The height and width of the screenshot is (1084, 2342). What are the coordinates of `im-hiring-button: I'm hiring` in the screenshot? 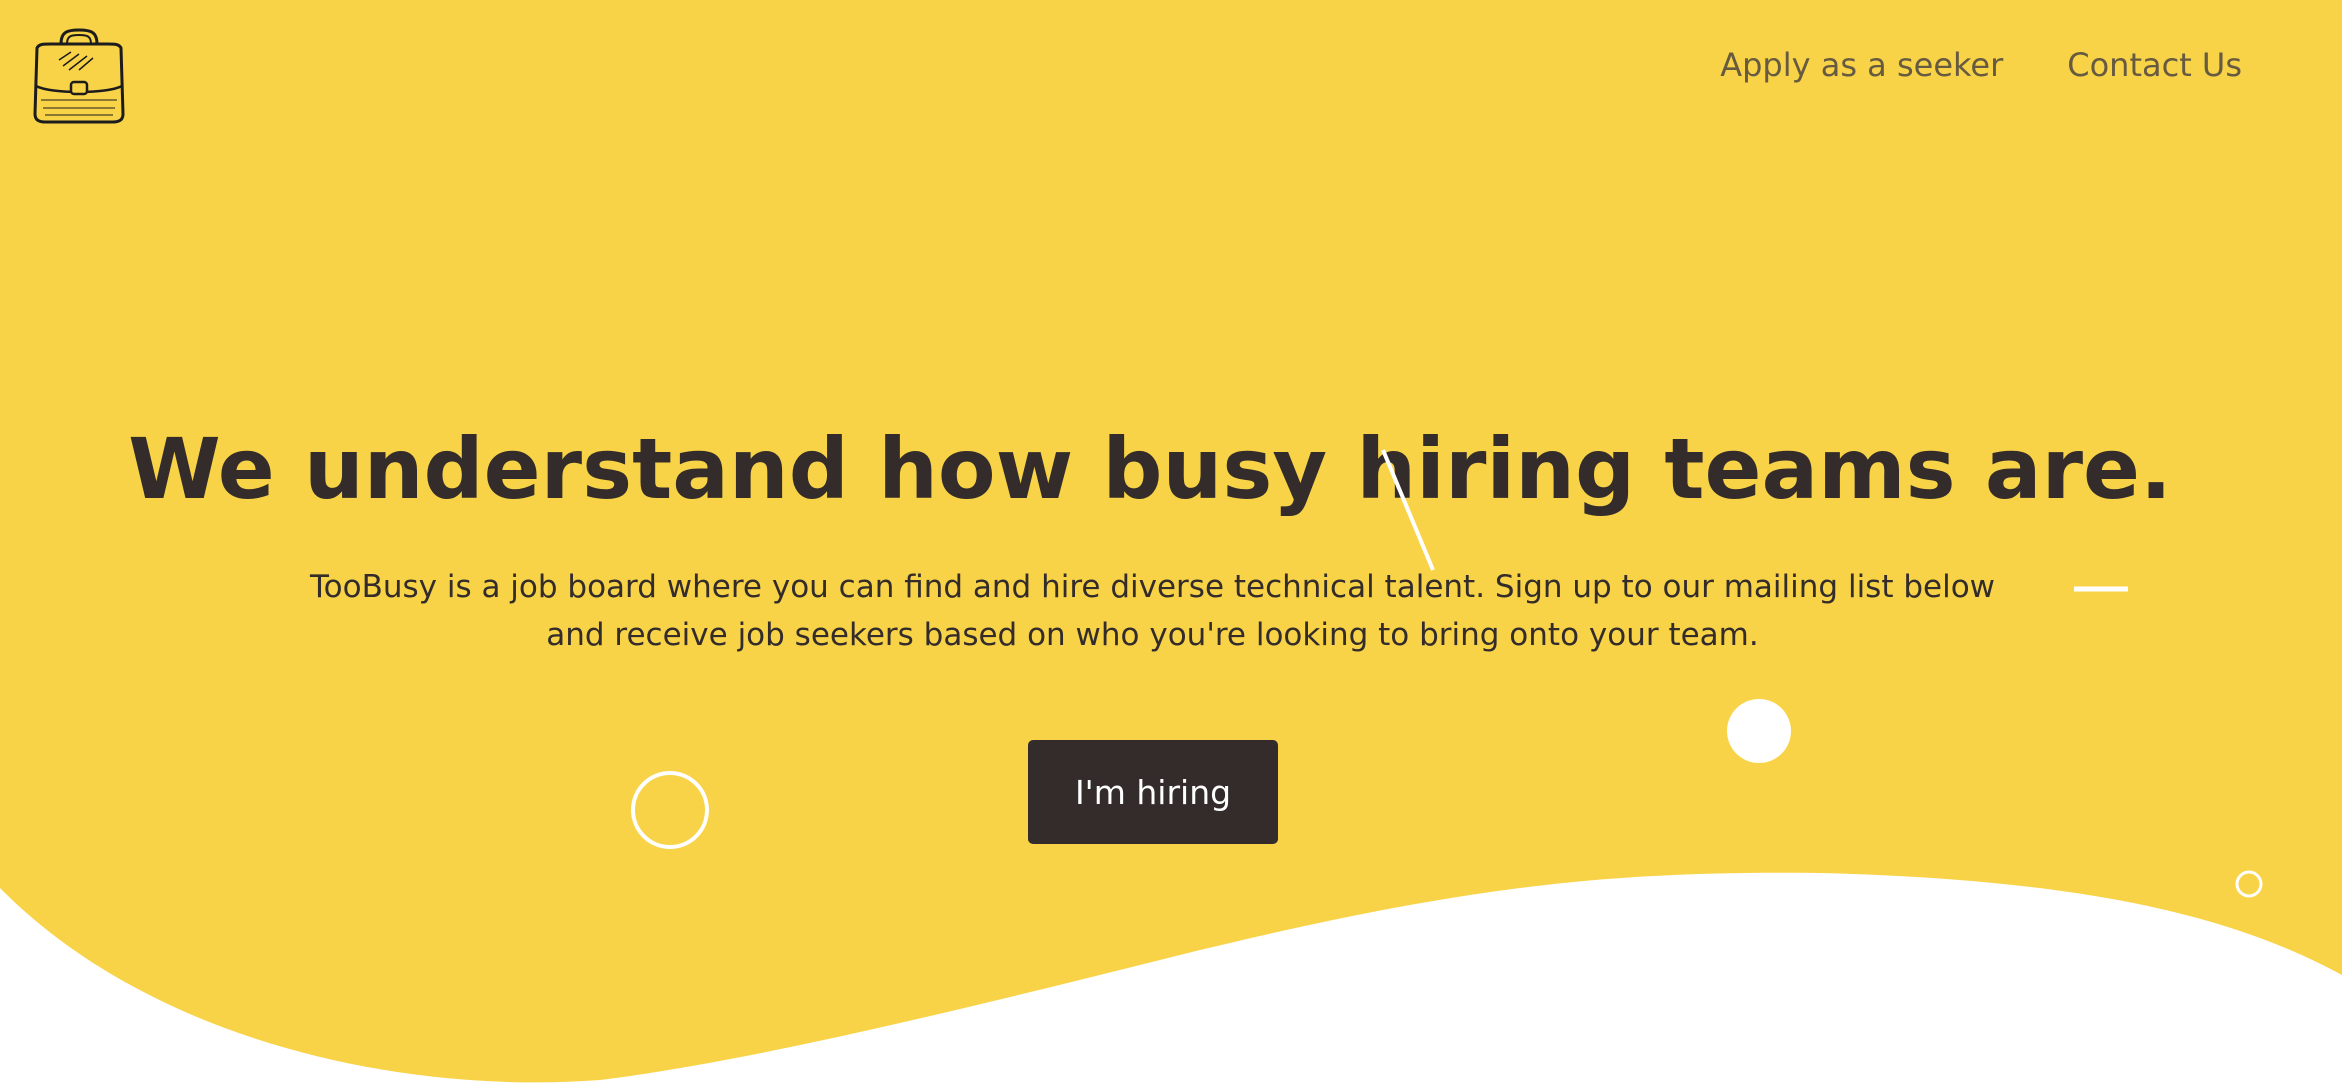 It's located at (1153, 792).